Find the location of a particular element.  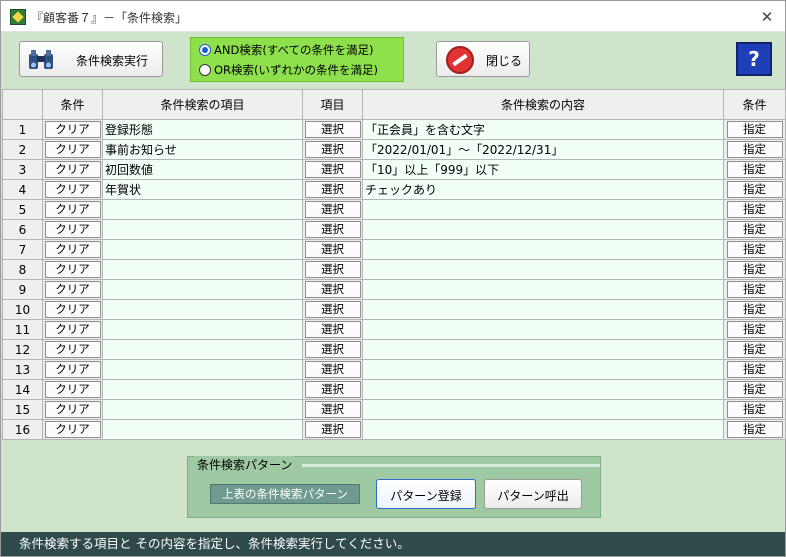

close-button: 閉じる is located at coordinates (483, 59).